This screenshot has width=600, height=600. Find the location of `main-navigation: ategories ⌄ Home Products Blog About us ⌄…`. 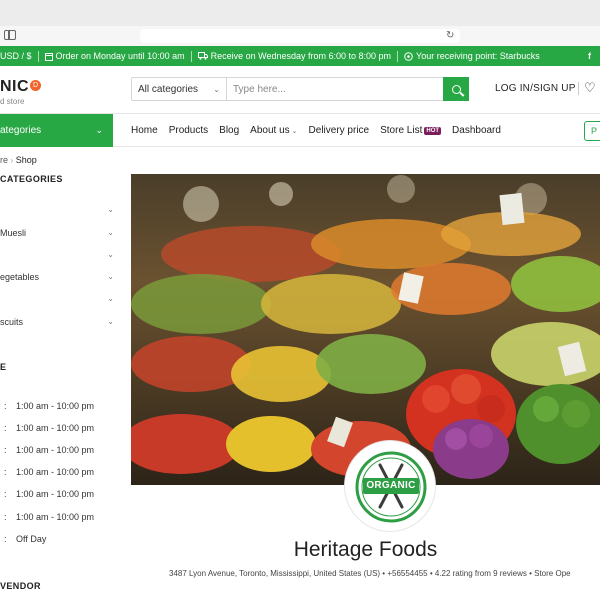

main-navigation: ategories ⌄ Home Products Blog About us ⌄… is located at coordinates (300, 130).